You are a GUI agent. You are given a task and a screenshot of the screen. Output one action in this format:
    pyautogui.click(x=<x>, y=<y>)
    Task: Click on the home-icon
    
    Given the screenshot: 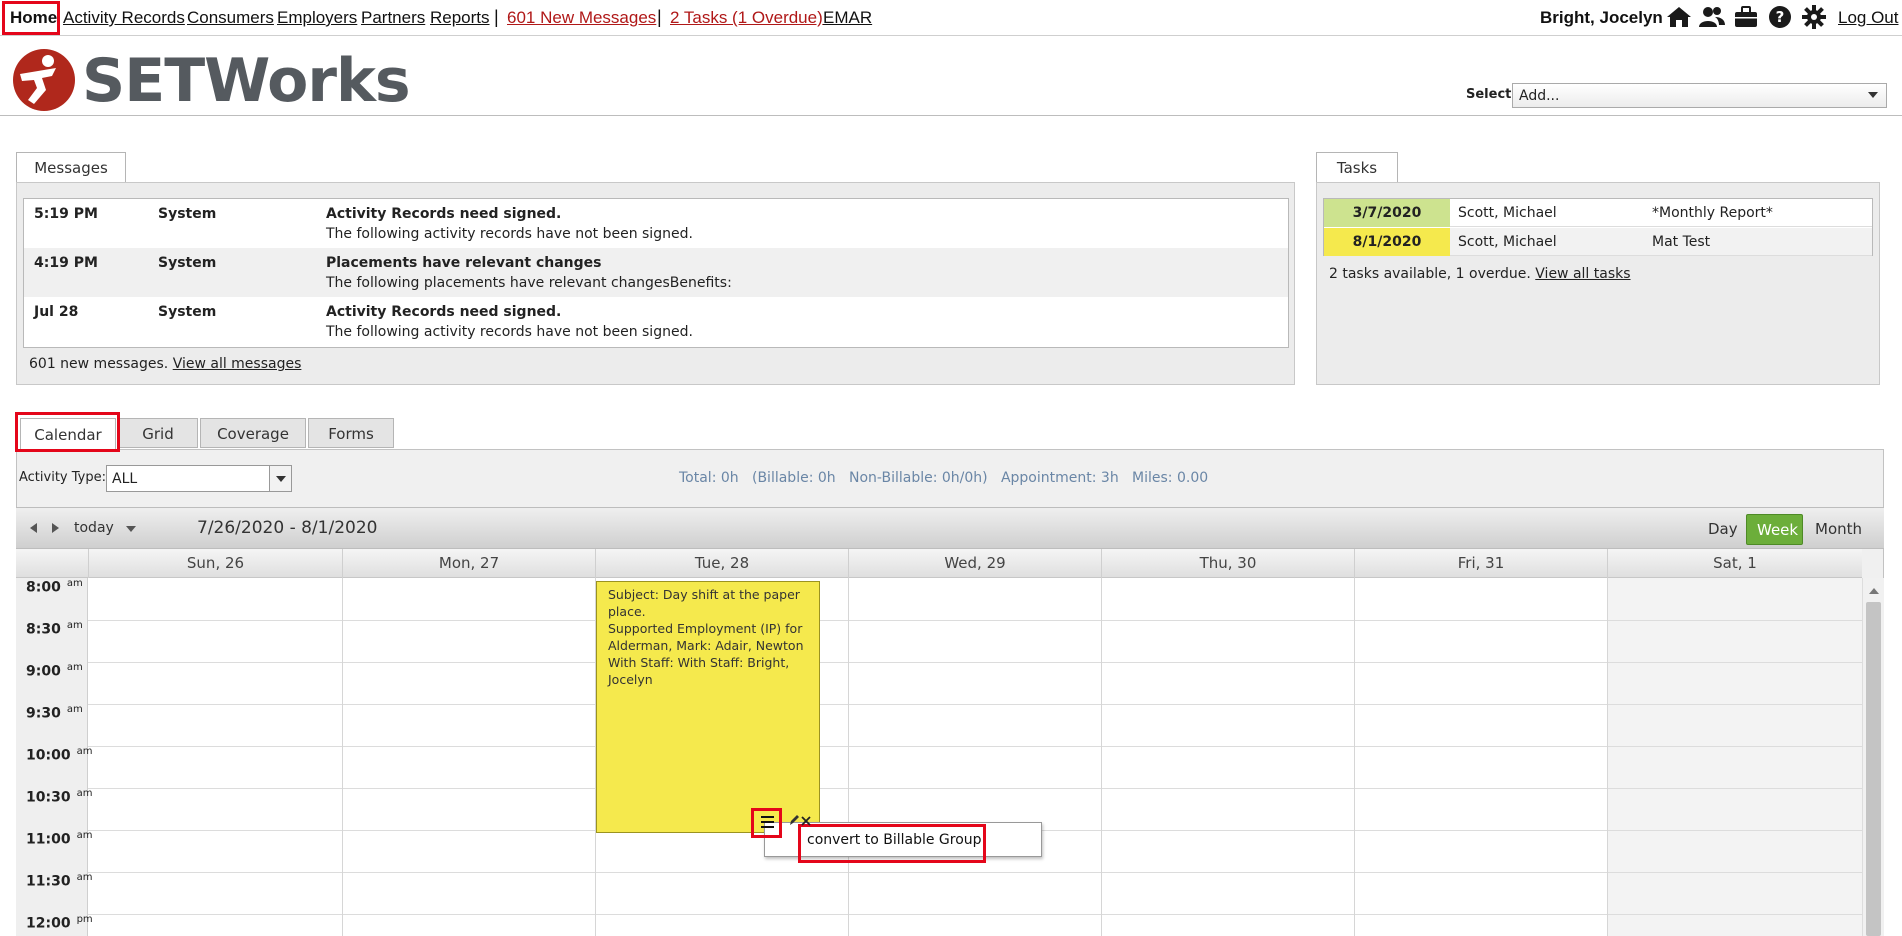 What is the action you would take?
    pyautogui.click(x=1679, y=19)
    